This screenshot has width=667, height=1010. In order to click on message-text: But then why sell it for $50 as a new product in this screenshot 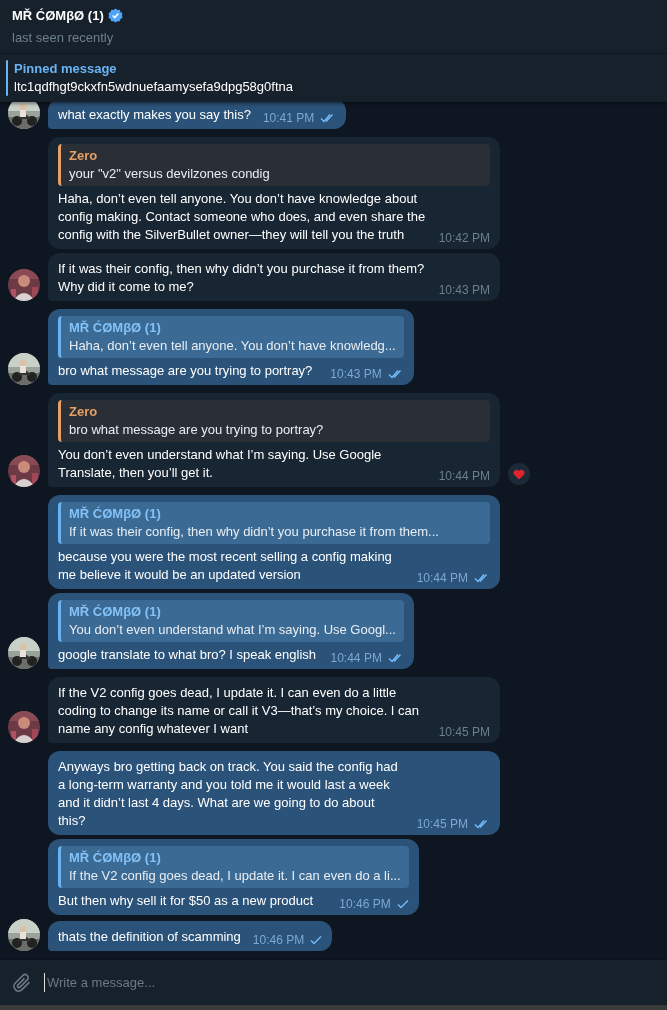, I will do `click(186, 901)`.